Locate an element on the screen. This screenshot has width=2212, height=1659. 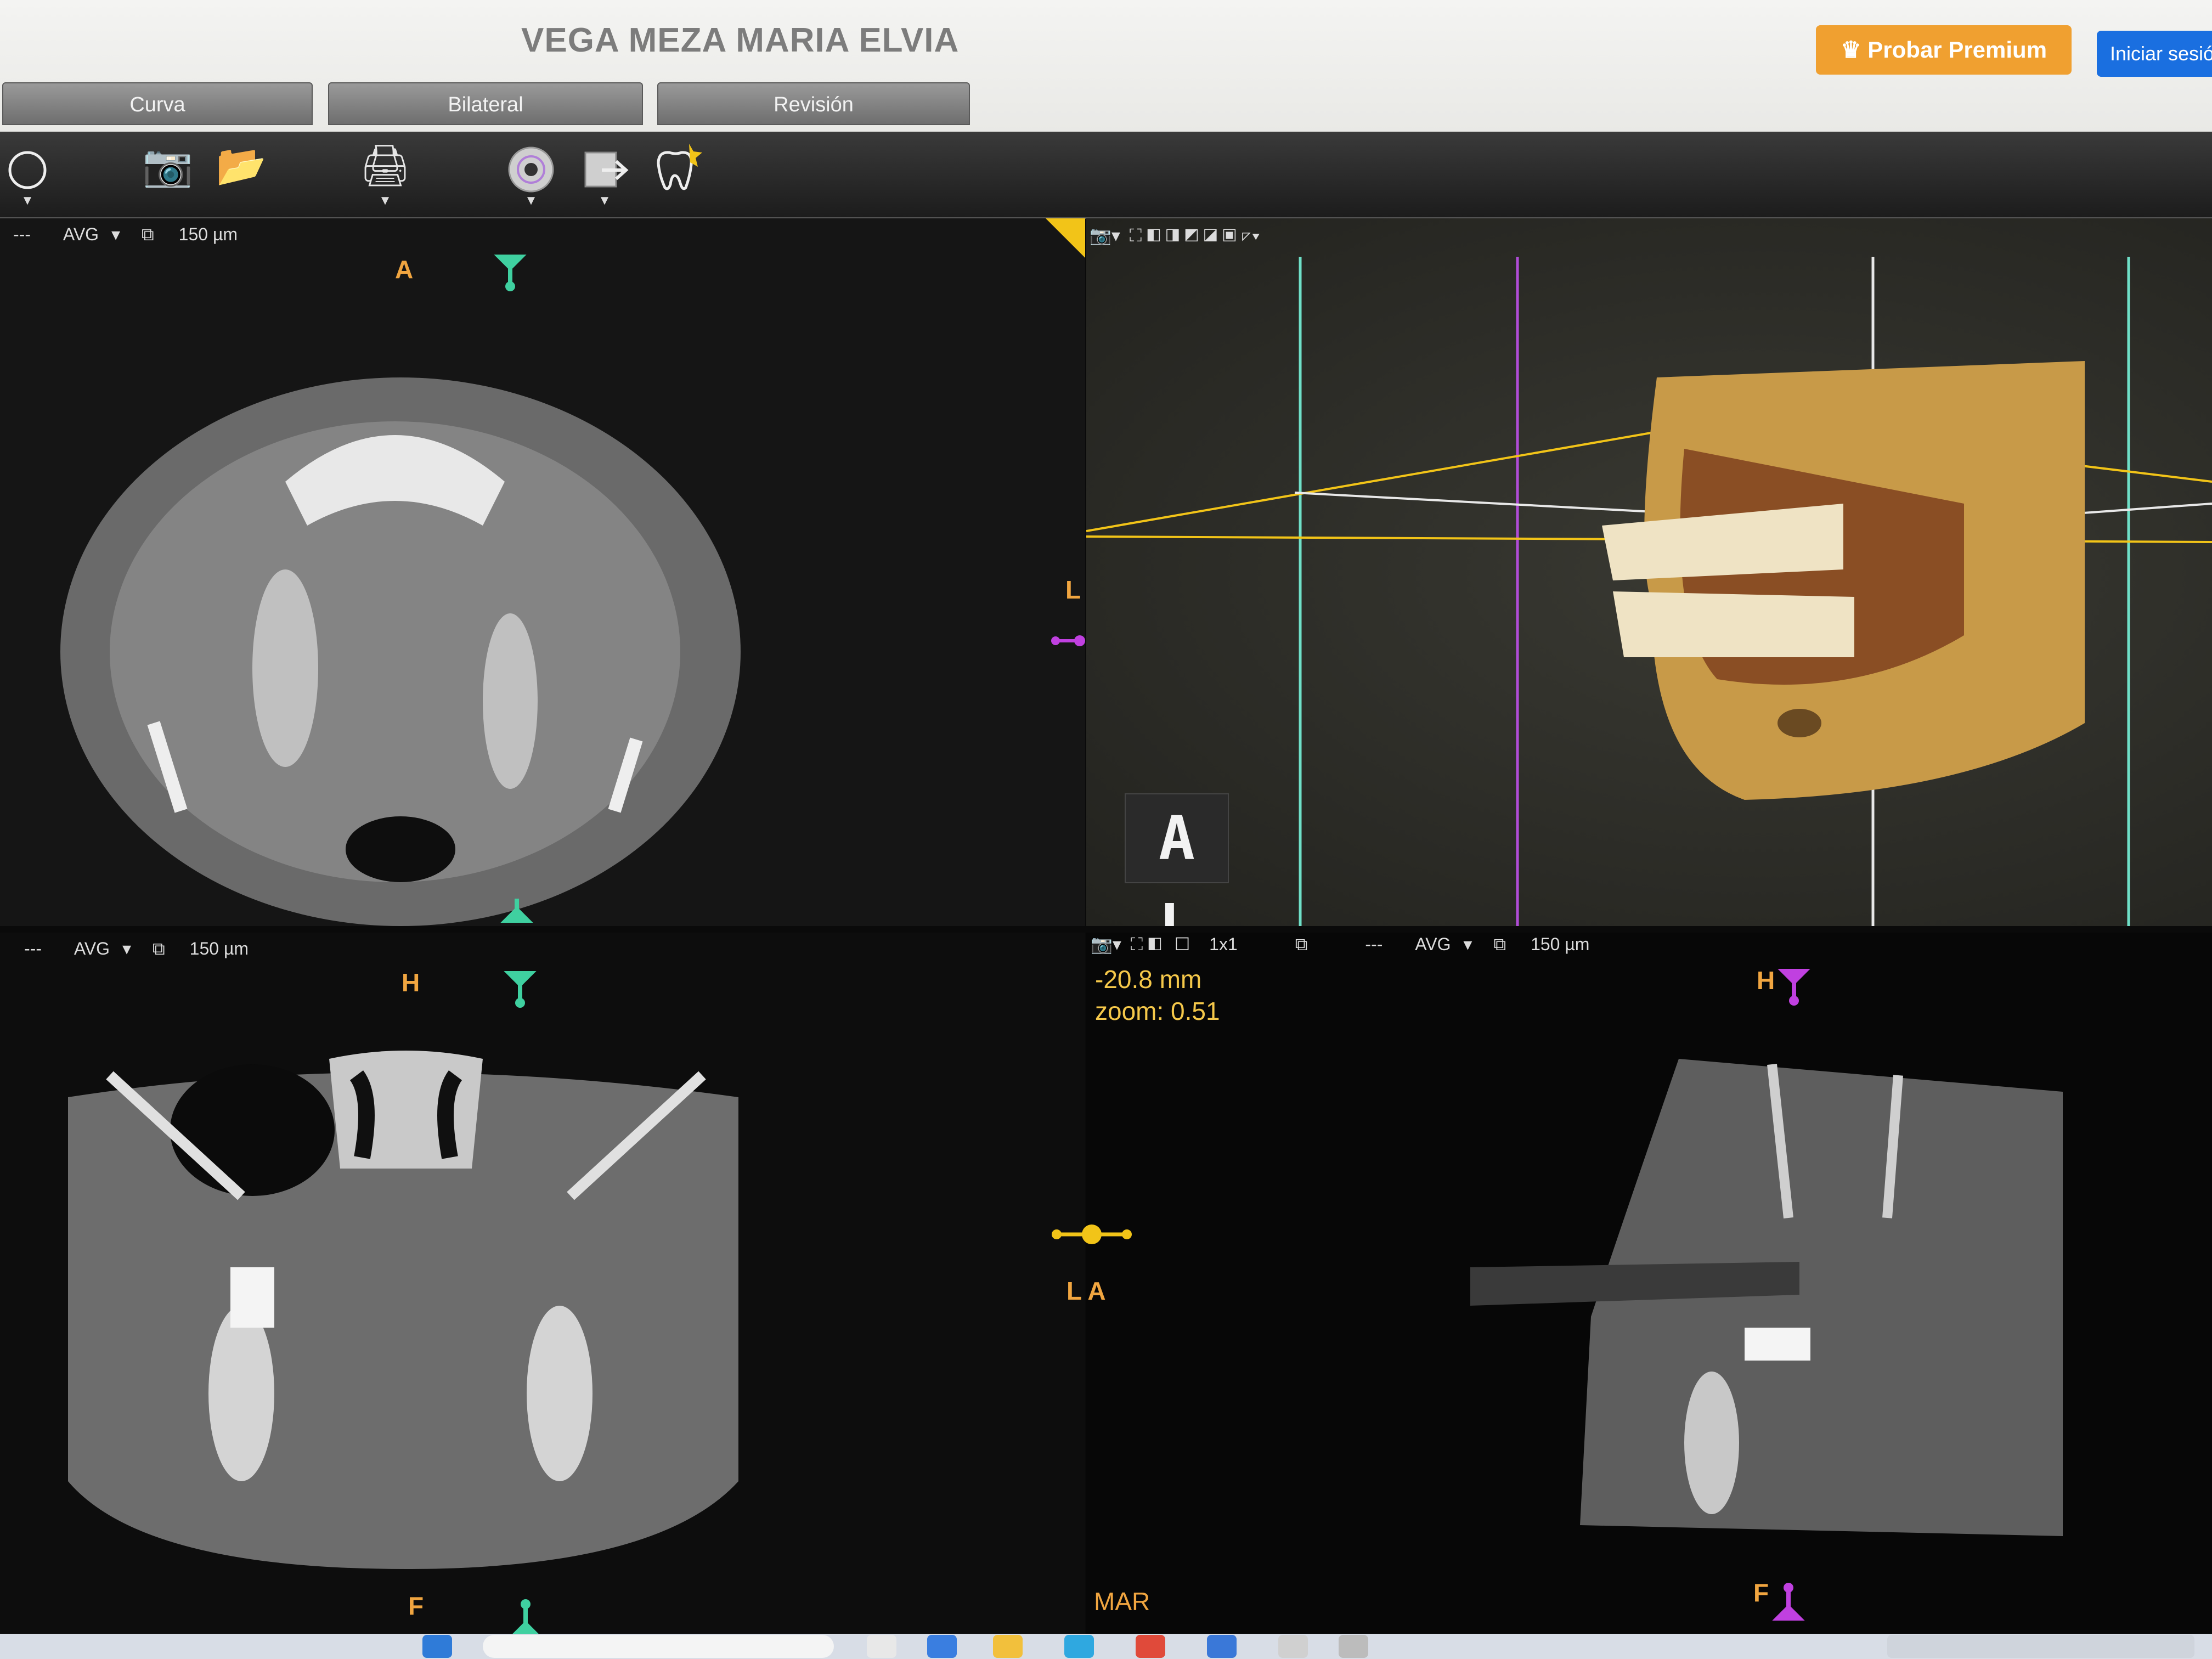
try-premium-button: ♛ Probar Premium is located at coordinates (1944, 50).